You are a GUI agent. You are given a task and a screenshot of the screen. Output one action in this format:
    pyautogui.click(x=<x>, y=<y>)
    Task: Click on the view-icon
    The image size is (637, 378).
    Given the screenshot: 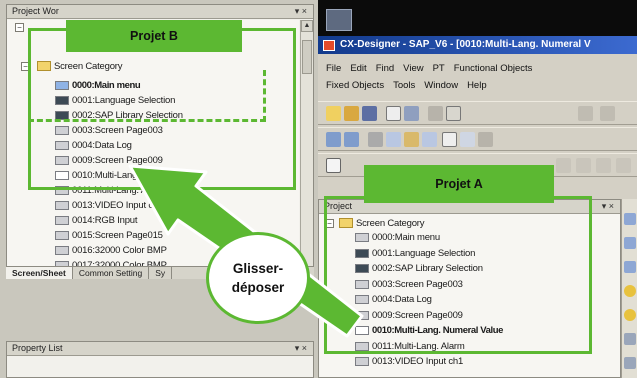 What is the action you would take?
    pyautogui.click(x=467, y=139)
    